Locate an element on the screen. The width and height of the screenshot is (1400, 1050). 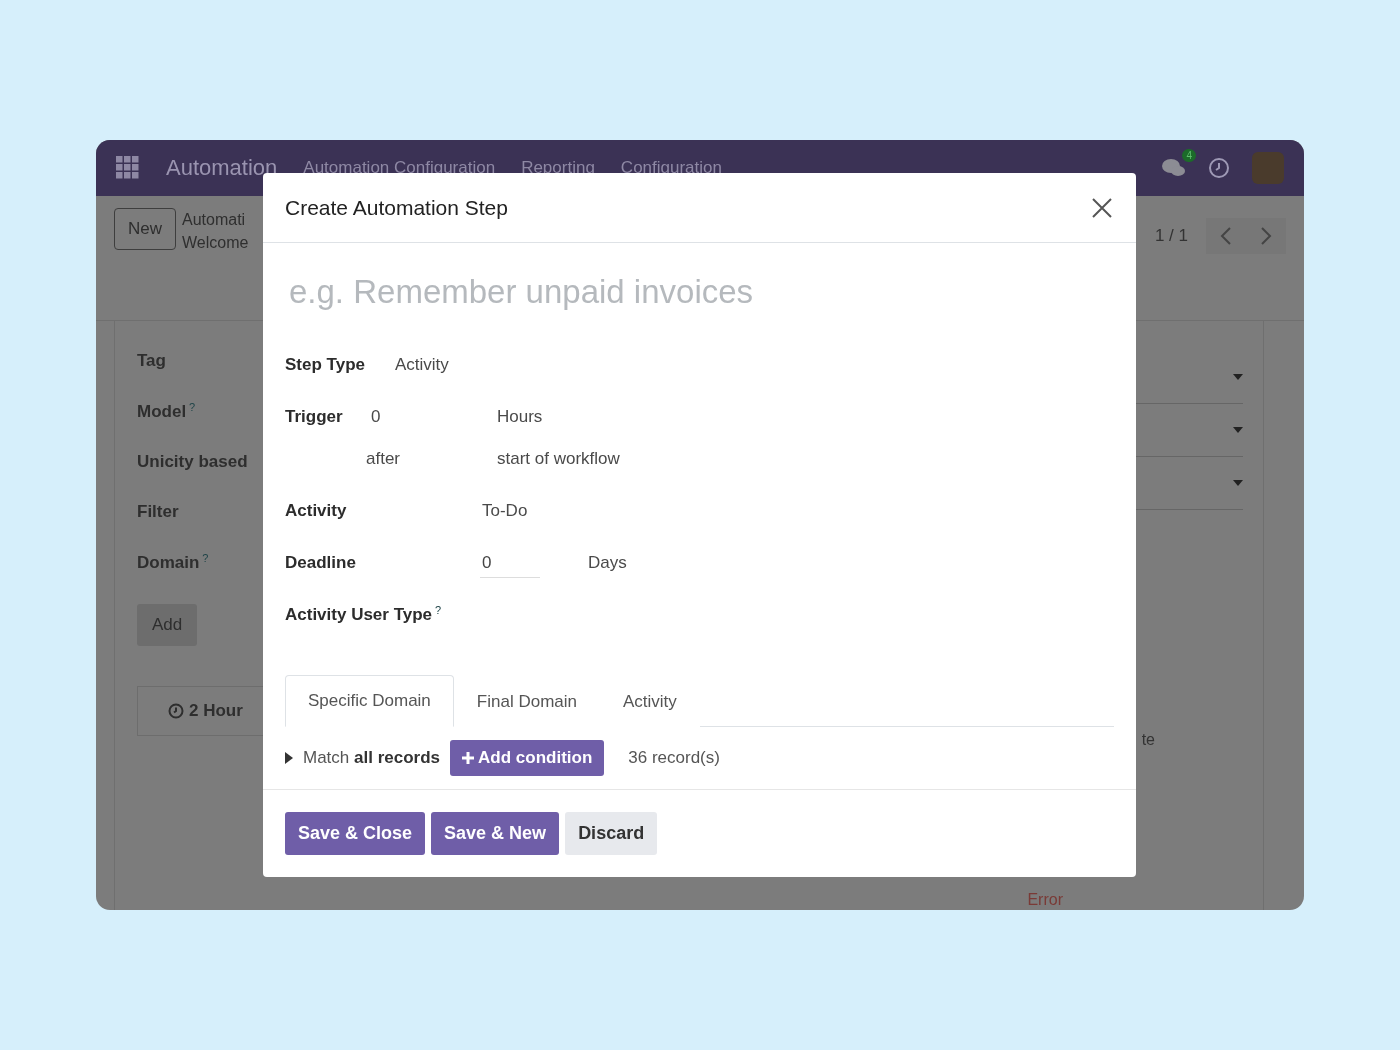
tab: Specific Domain is located at coordinates (369, 701).